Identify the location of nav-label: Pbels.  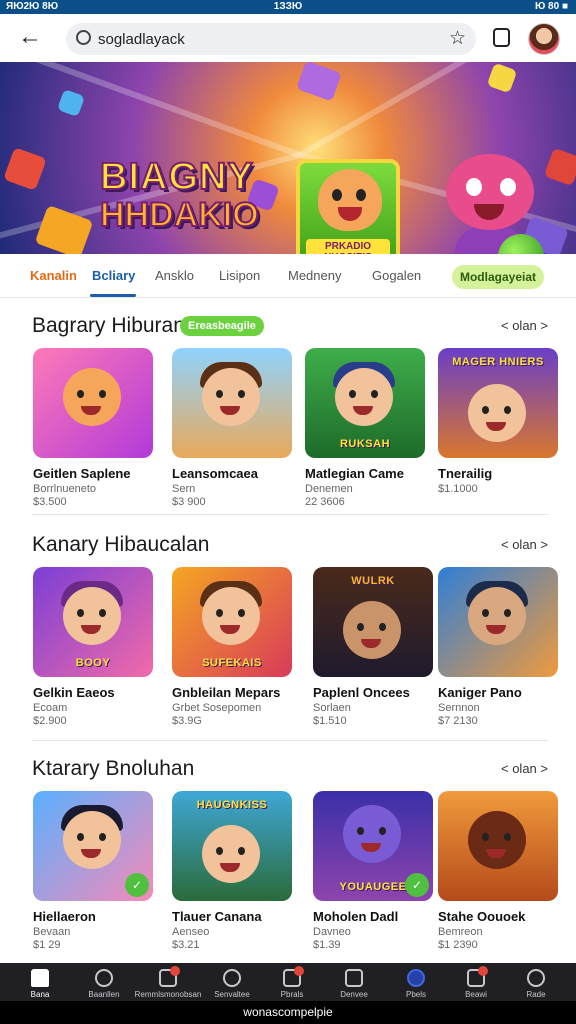
(415, 994).